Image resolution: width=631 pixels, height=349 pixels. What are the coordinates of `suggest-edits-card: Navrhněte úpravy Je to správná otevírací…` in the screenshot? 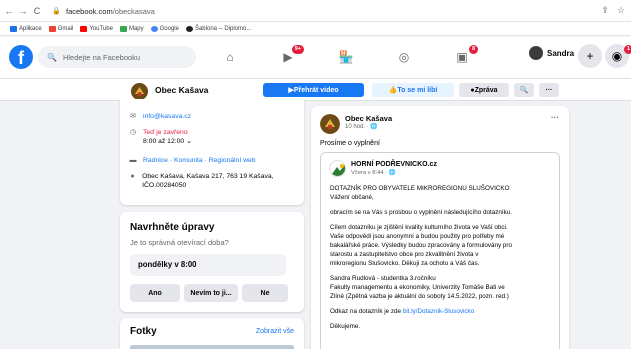 It's located at (212, 262).